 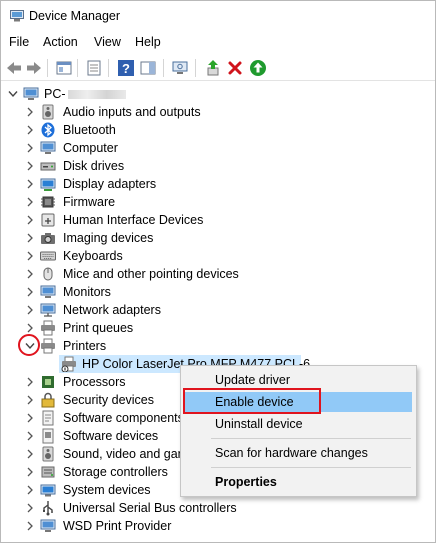 What do you see at coordinates (98, 328) in the screenshot?
I see `tree-item-label: Print queues` at bounding box center [98, 328].